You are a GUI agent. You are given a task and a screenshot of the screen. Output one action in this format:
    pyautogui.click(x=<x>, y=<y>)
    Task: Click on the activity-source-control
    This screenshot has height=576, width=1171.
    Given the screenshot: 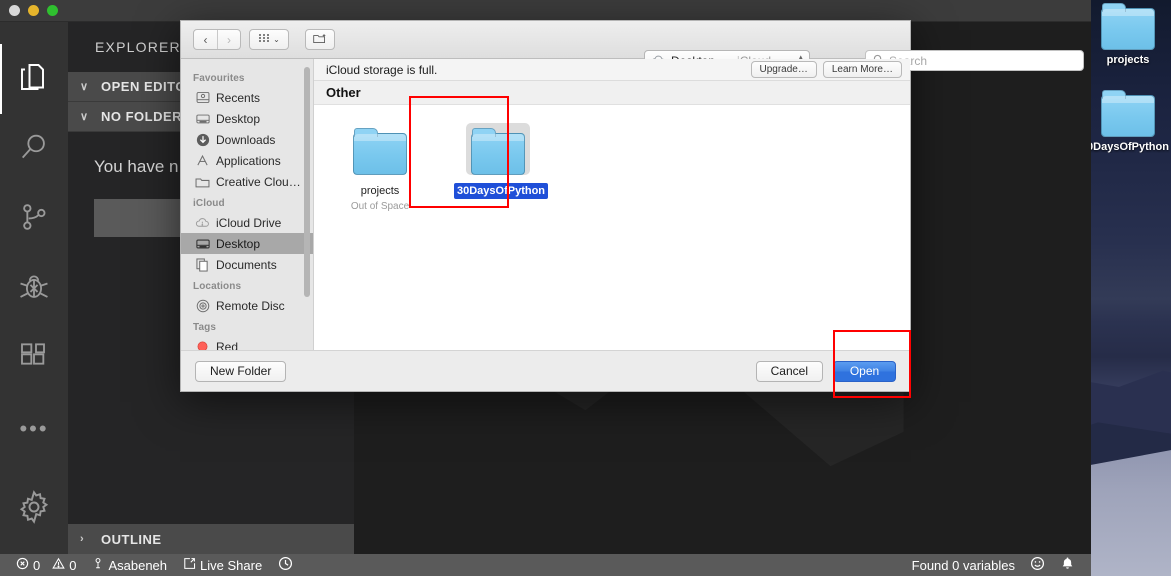 What is the action you would take?
    pyautogui.click(x=34, y=219)
    